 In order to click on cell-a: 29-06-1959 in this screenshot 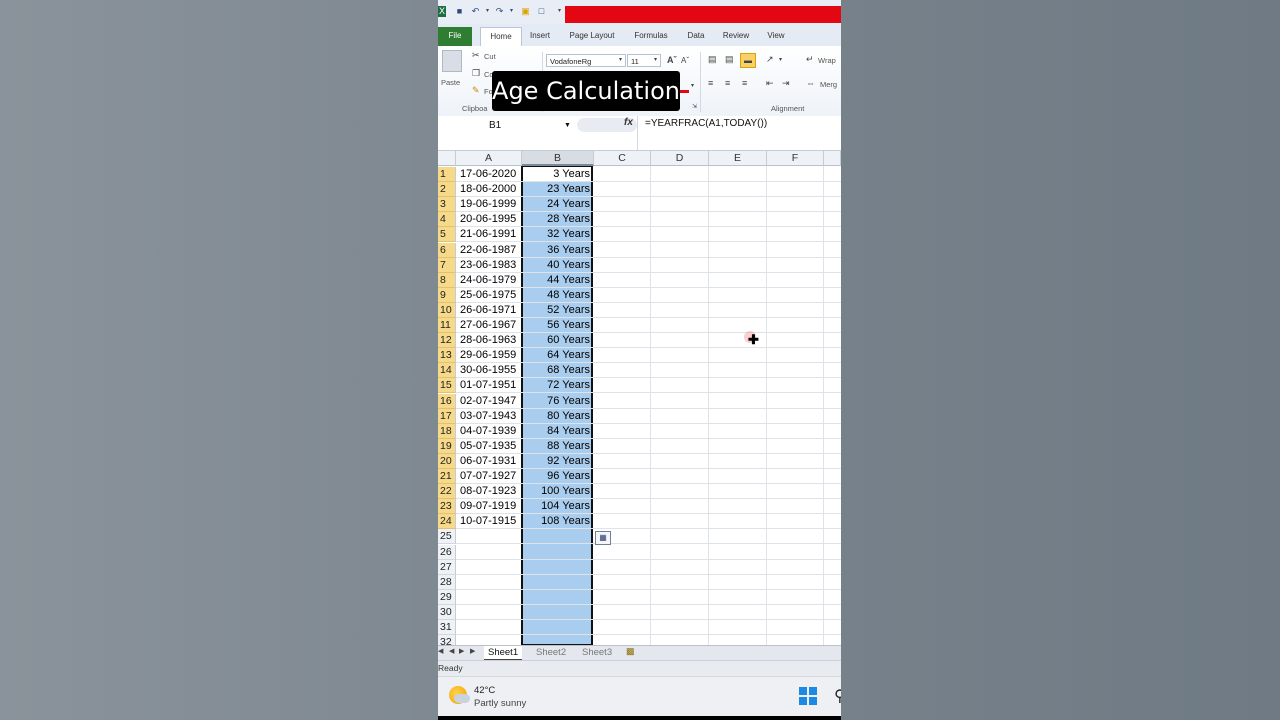, I will do `click(489, 355)`.